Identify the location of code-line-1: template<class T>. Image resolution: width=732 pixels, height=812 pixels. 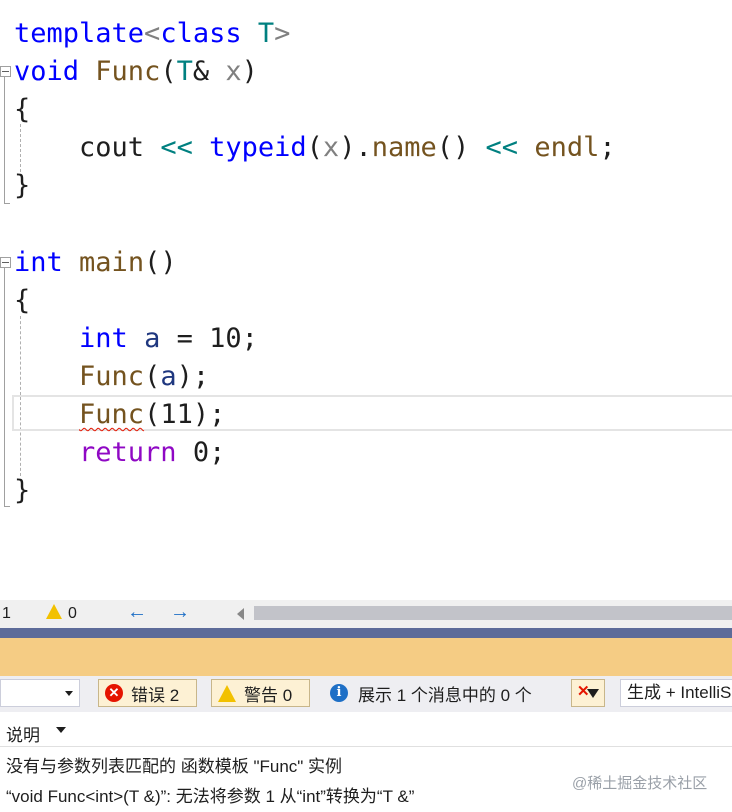
(152, 34).